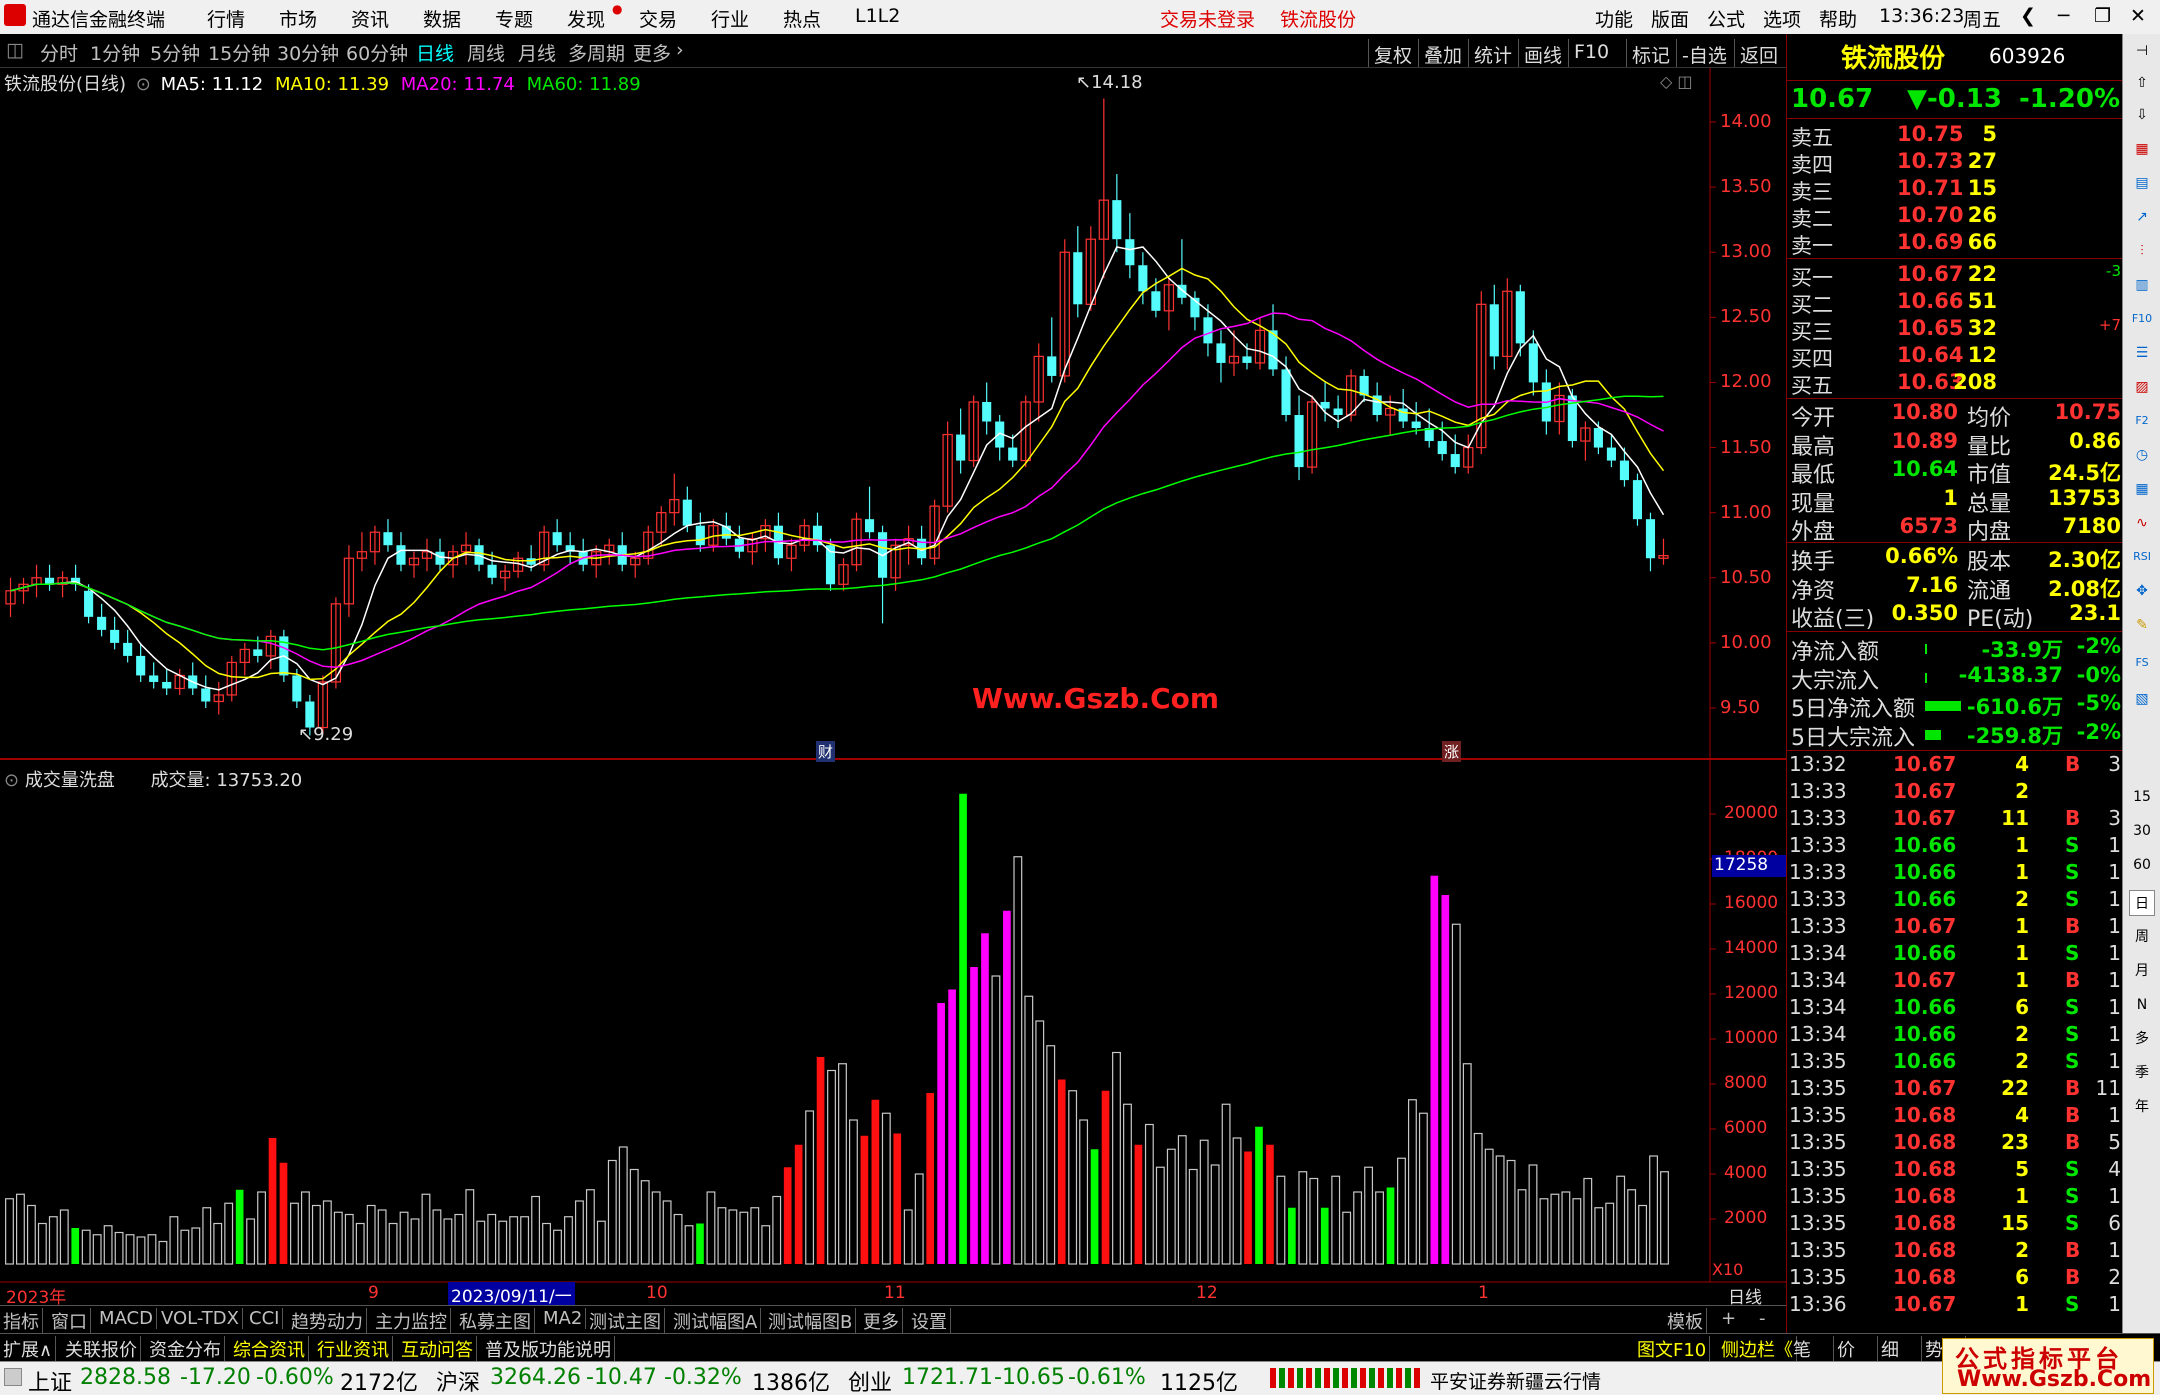 The image size is (2160, 1395). What do you see at coordinates (126, 1318) in the screenshot?
I see `tab-macd: MACD` at bounding box center [126, 1318].